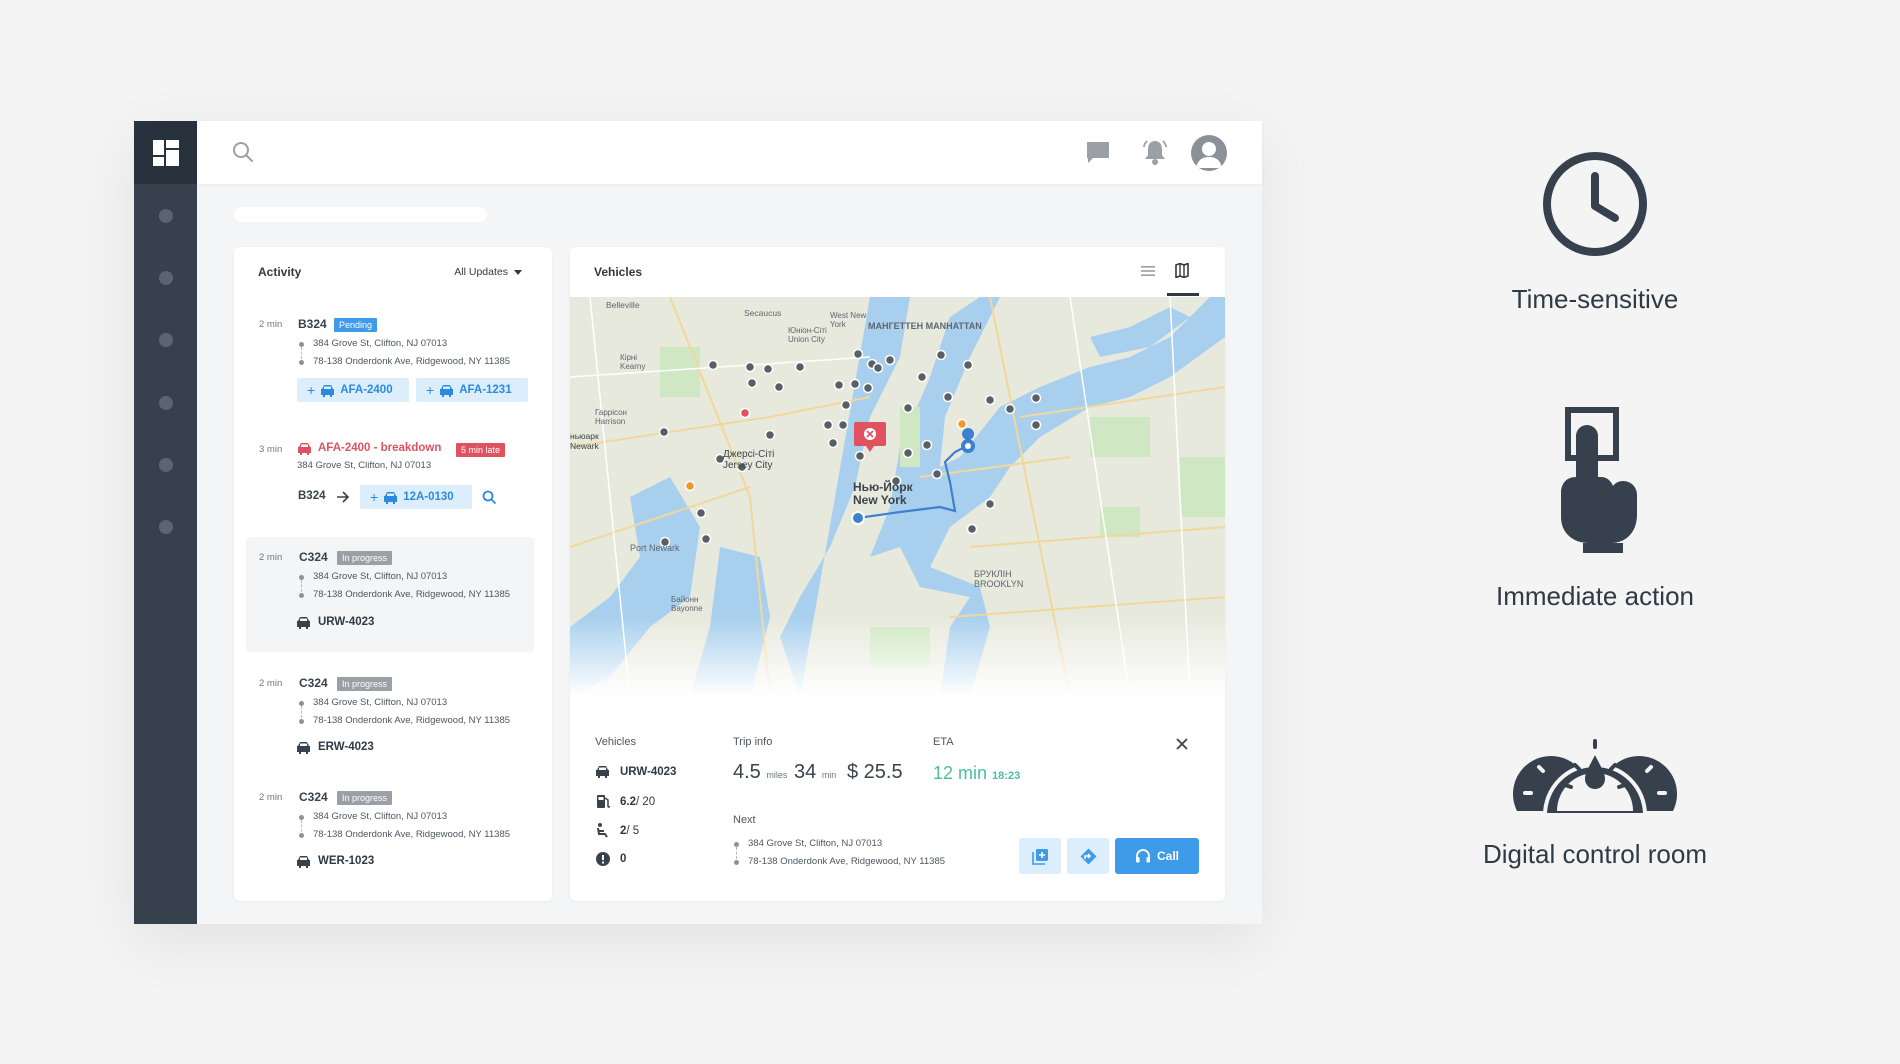 The height and width of the screenshot is (1064, 1900). I want to click on directions-button, so click(1088, 856).